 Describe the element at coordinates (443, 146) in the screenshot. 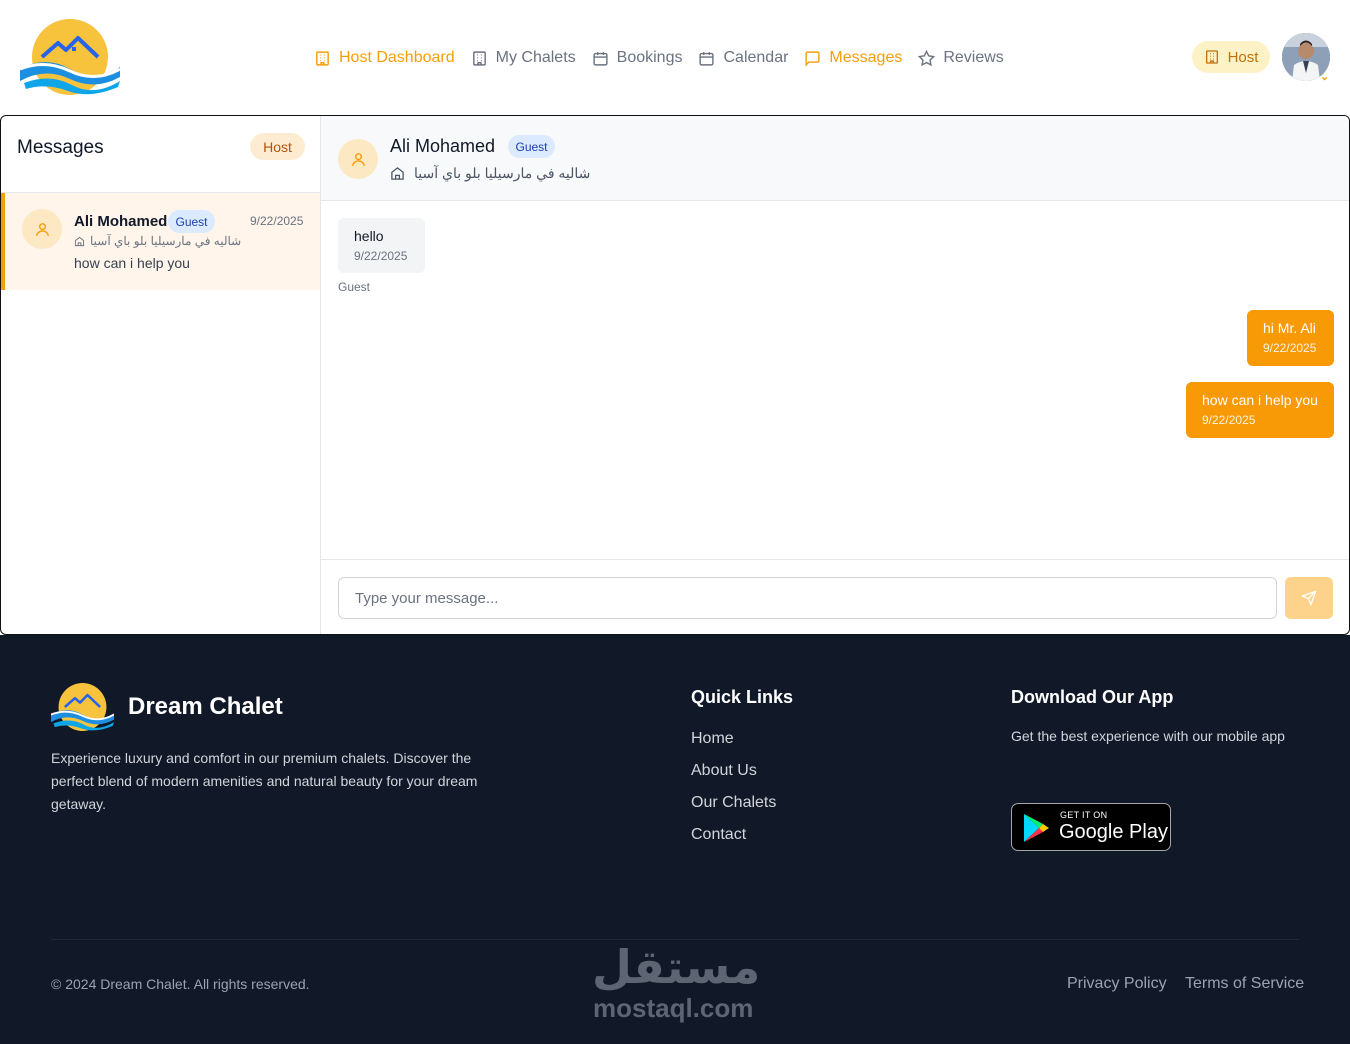

I see `chat-contact-name: Ali Mohamed` at that location.